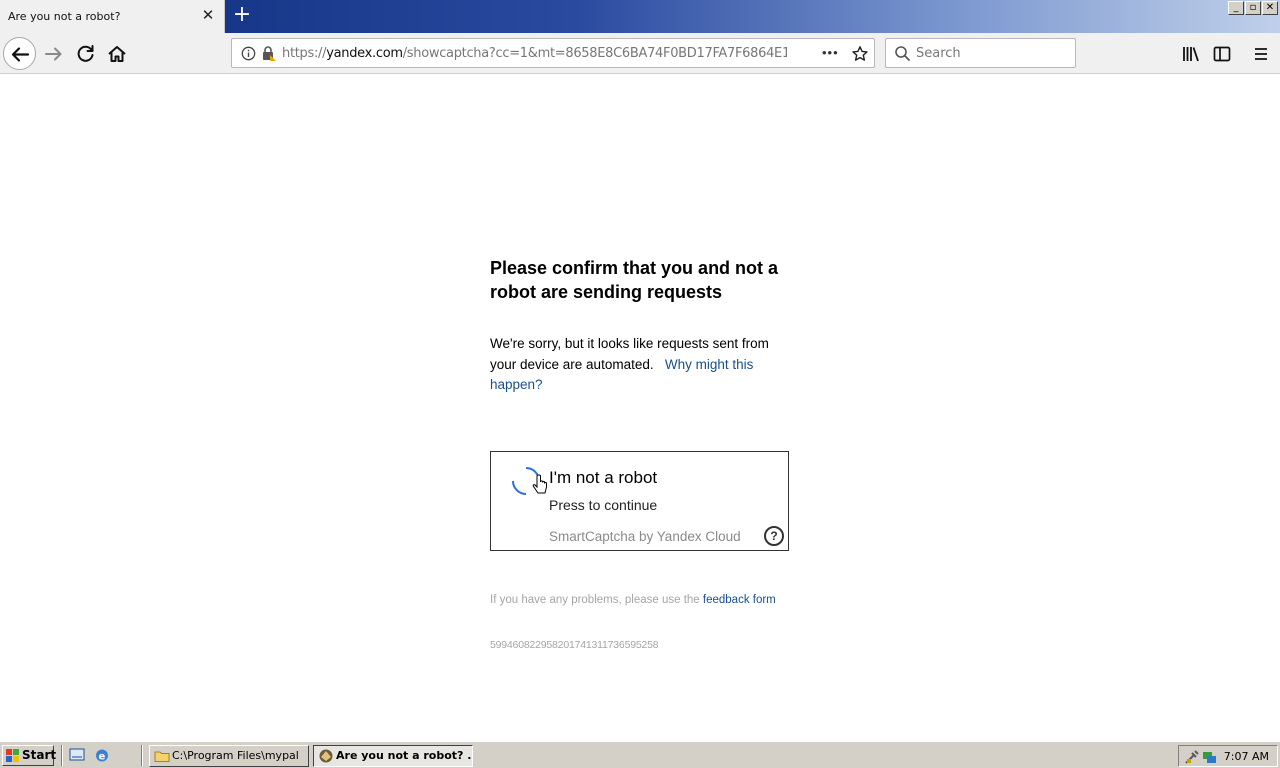  What do you see at coordinates (248, 53) in the screenshot?
I see `info-icon` at bounding box center [248, 53].